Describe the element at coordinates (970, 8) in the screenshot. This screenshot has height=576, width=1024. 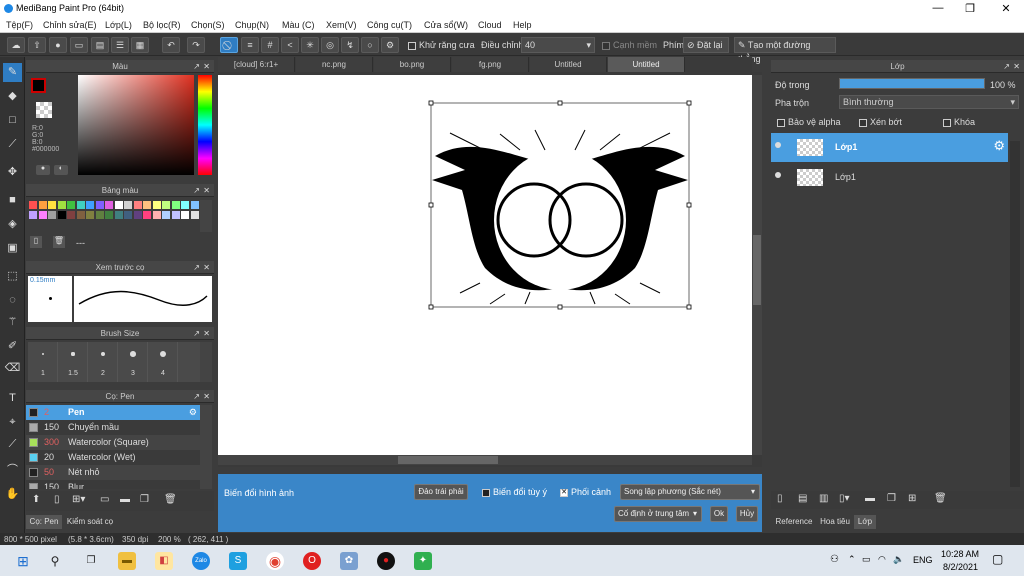
I see `maximize-button: ❐` at that location.